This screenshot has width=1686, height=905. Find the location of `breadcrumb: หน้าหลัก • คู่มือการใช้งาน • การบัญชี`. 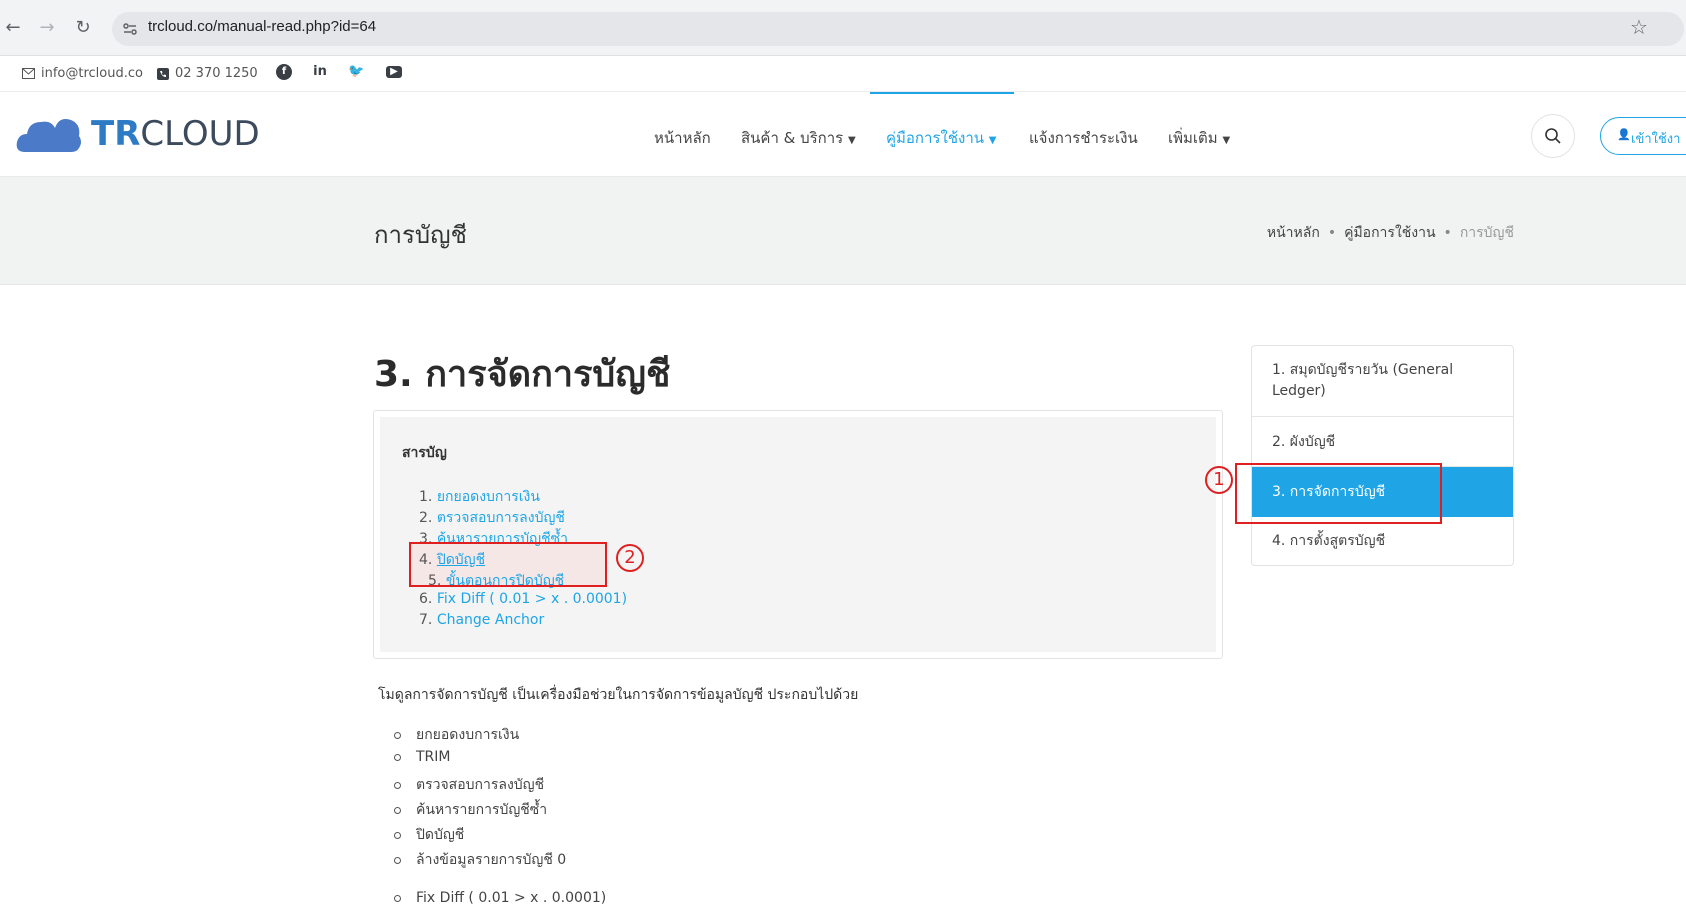

breadcrumb: หน้าหลัก • คู่มือการใช้งาน • การบัญชี is located at coordinates (1390, 233).